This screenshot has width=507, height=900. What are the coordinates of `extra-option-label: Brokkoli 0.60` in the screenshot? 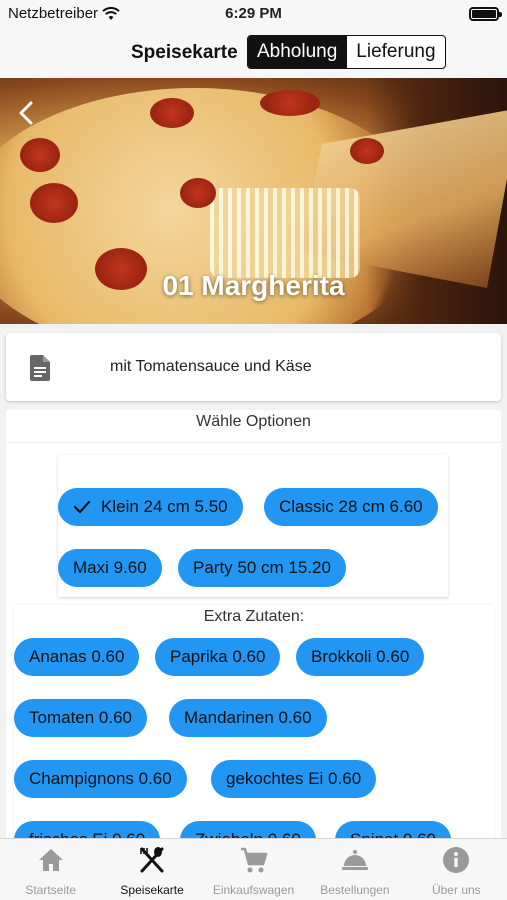 It's located at (360, 656).